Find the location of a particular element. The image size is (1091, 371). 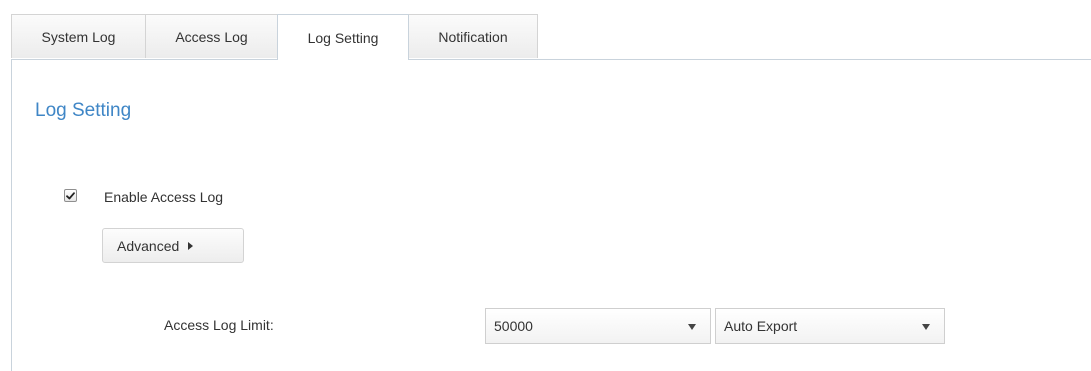

advanced-button-label: Advanced is located at coordinates (148, 245).